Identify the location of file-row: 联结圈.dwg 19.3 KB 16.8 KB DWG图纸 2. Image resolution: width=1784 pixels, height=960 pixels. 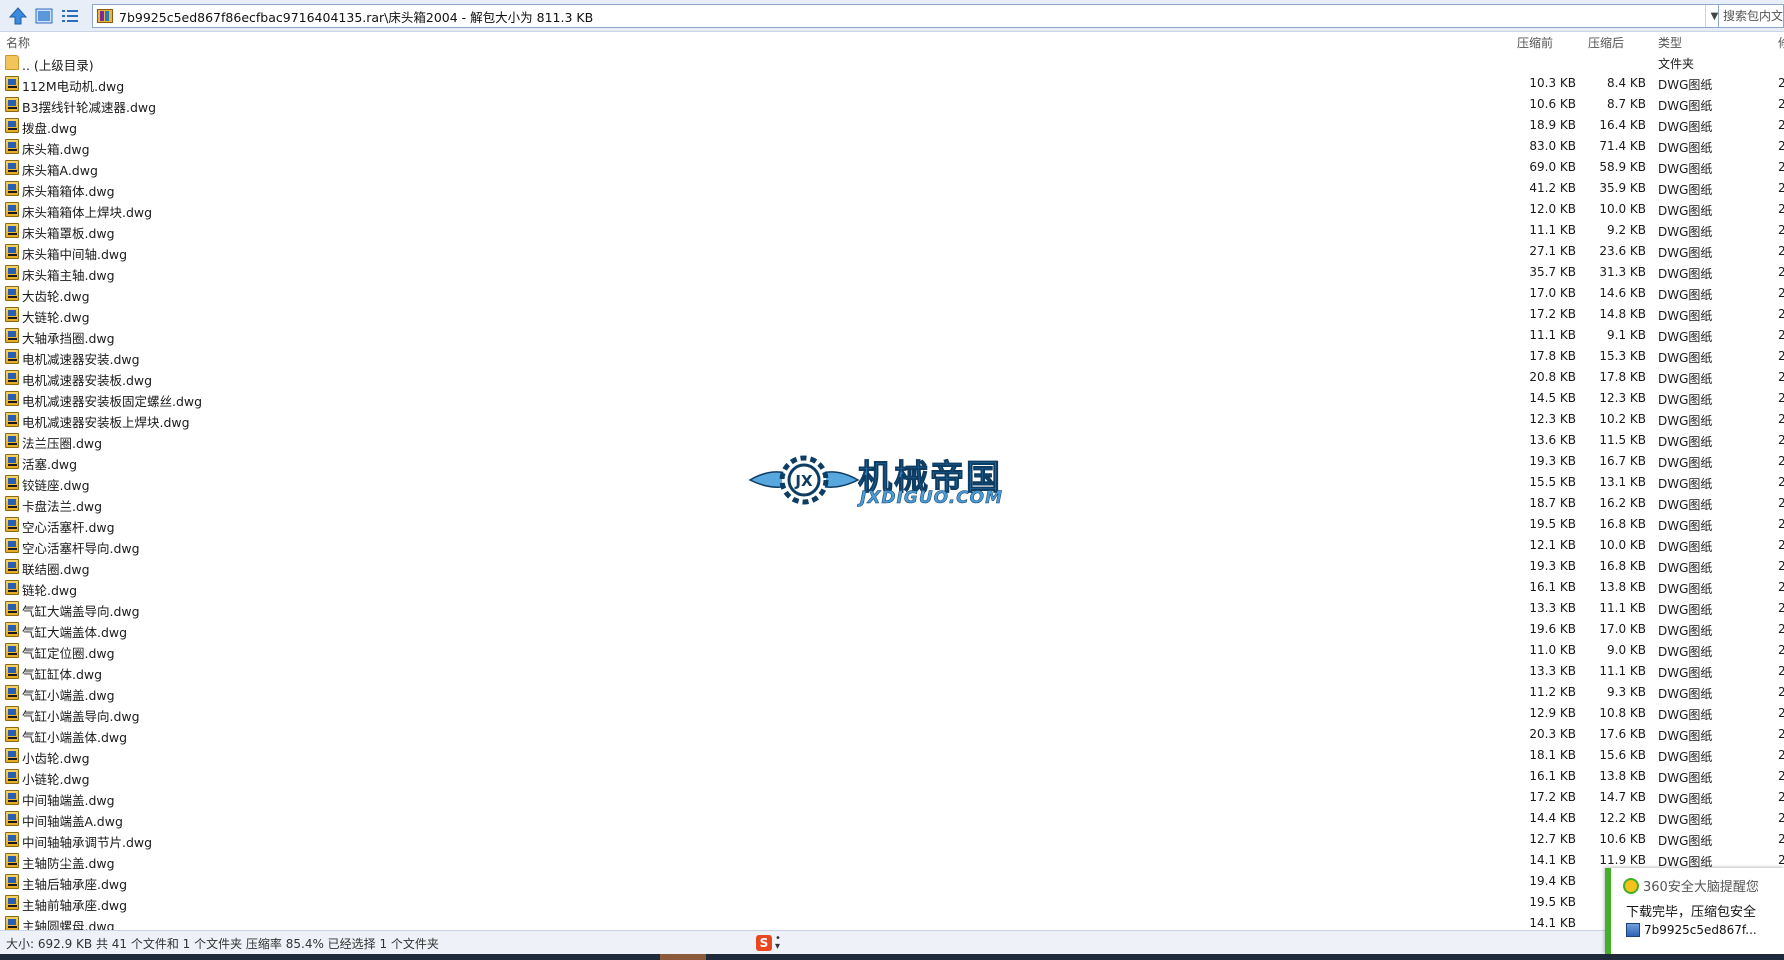
(892, 566).